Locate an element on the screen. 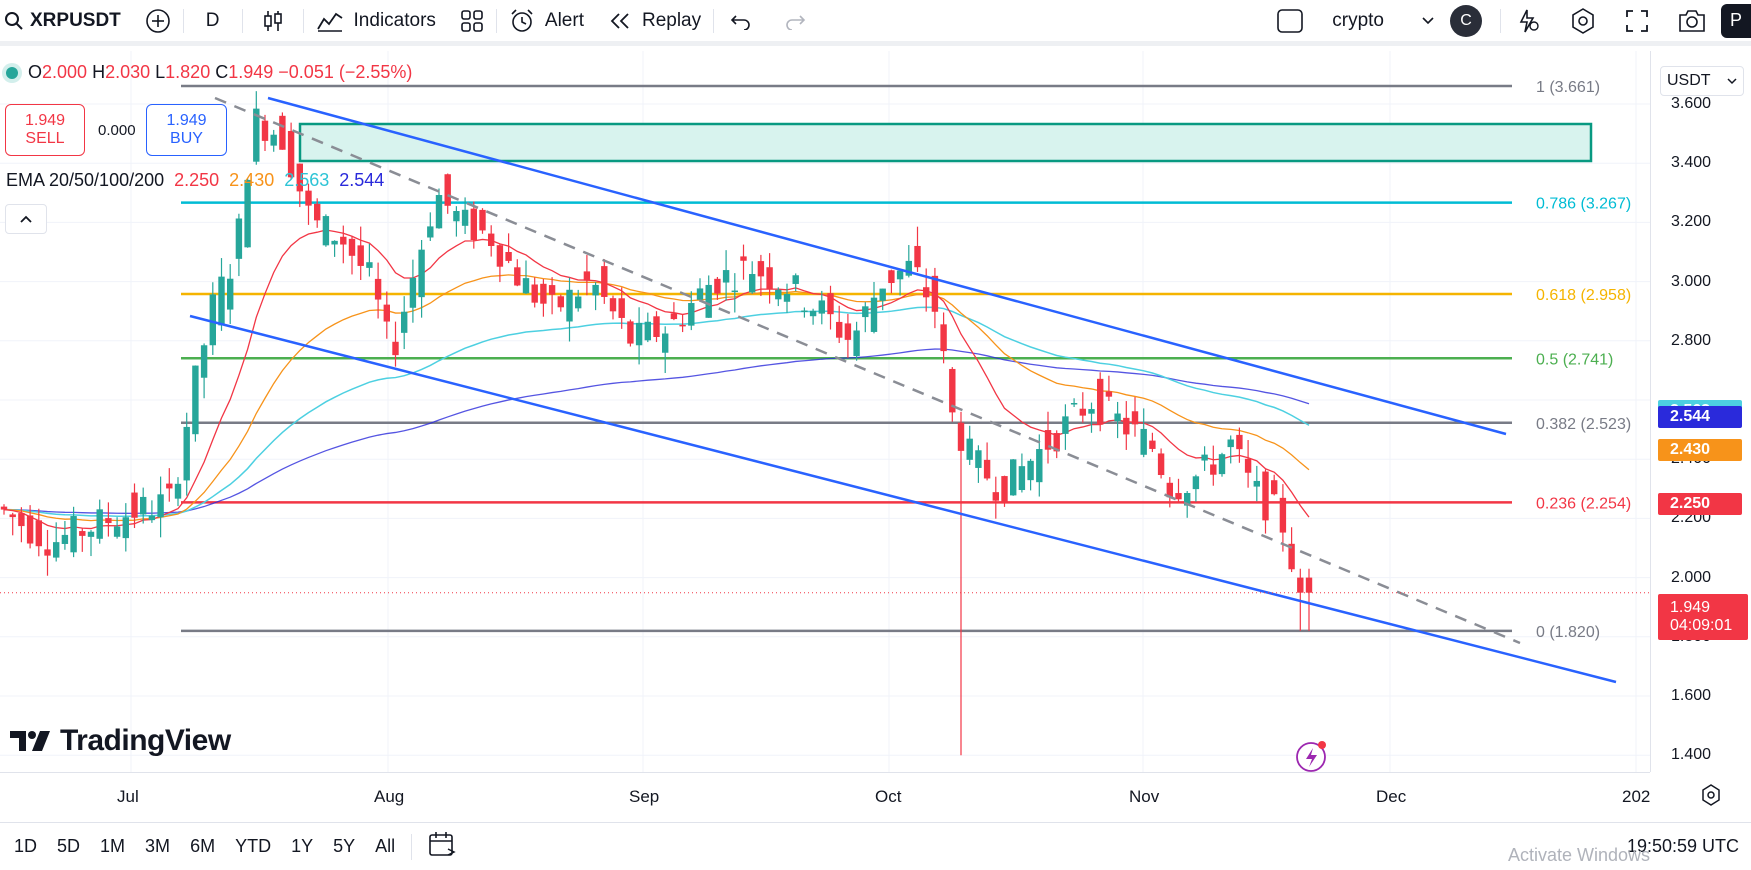  range-button-1m: 1M is located at coordinates (112, 846).